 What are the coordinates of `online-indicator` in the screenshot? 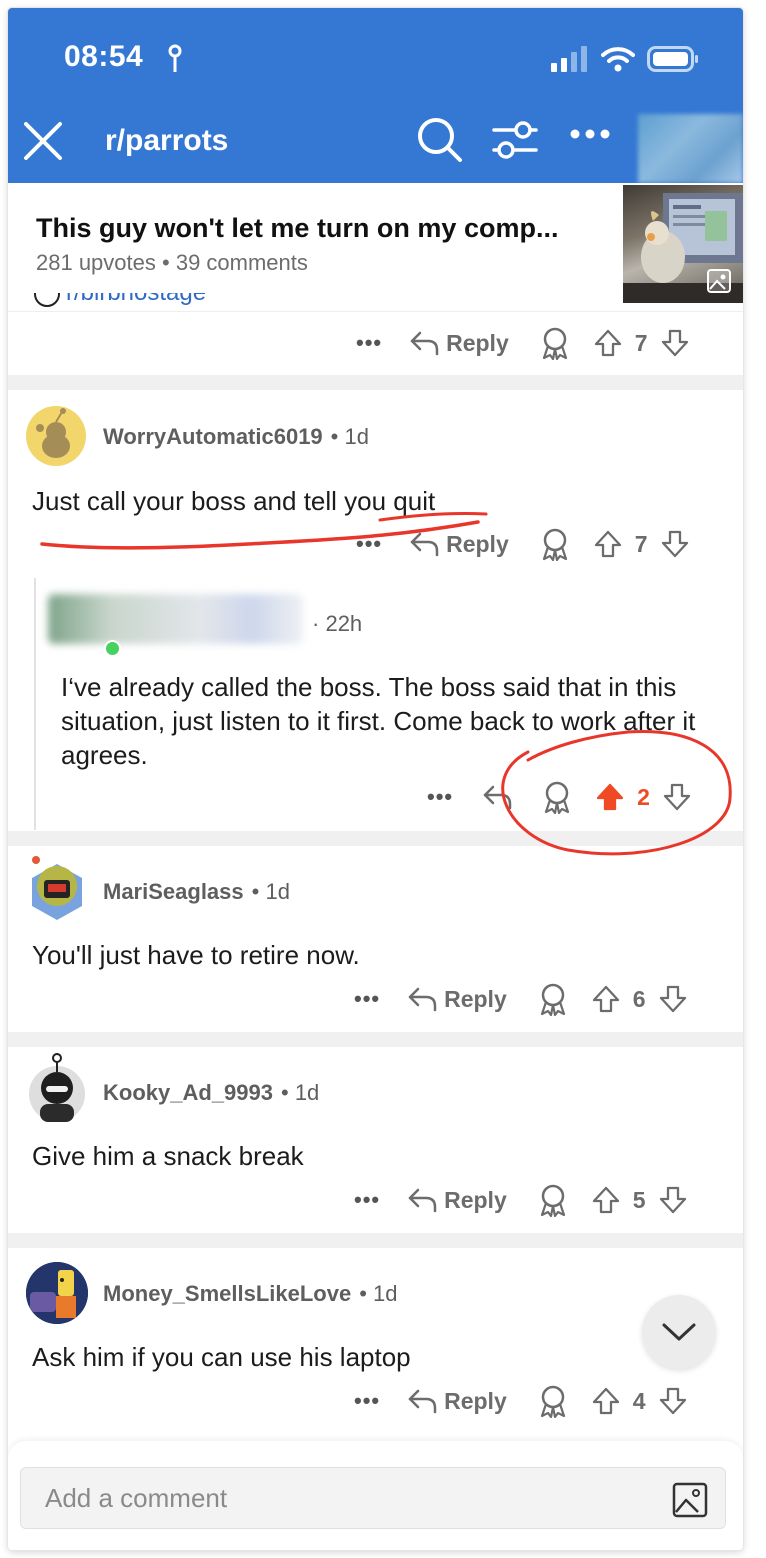 It's located at (112, 648).